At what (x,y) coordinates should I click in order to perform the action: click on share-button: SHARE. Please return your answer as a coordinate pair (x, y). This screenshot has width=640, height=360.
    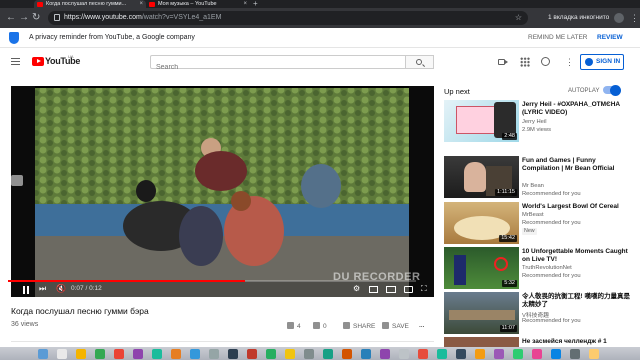
    Looking at the image, I should click on (359, 326).